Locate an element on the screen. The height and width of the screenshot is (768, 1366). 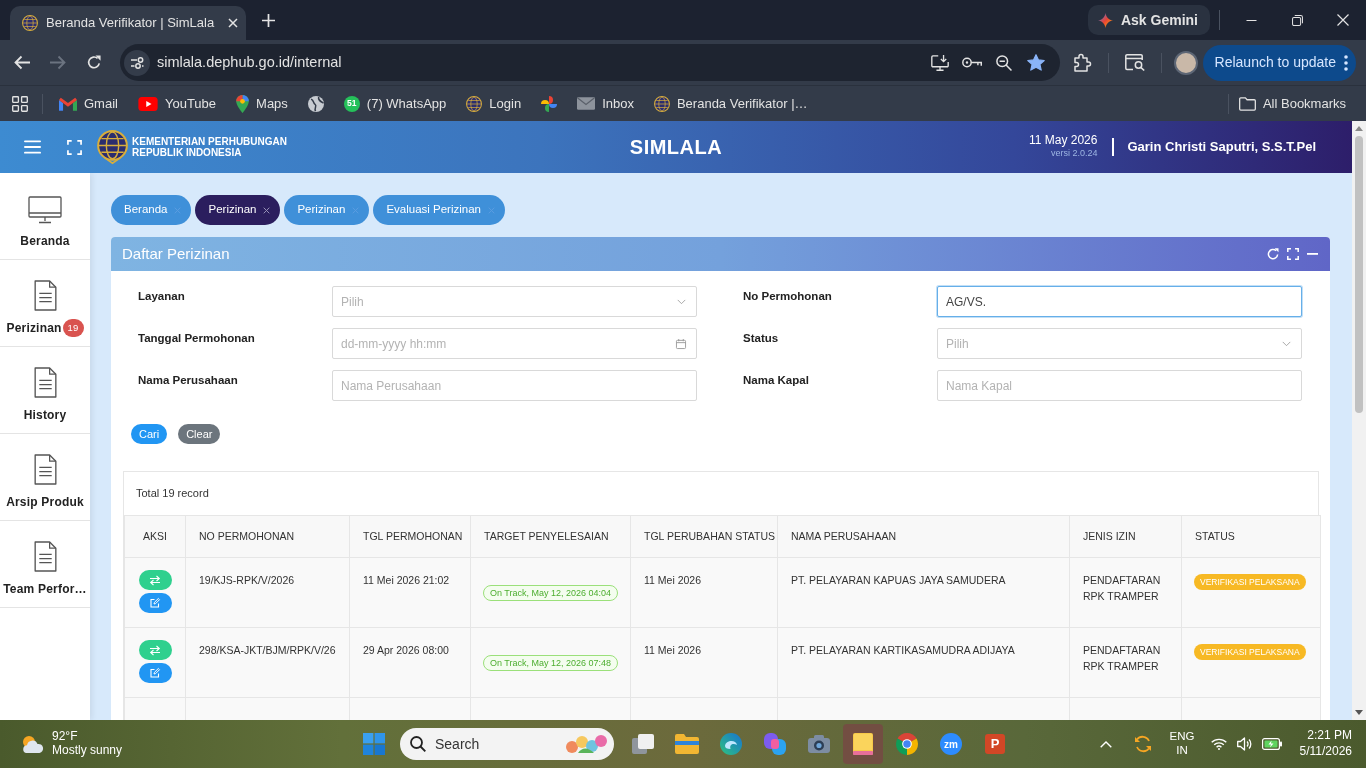
site-settings-icon is located at coordinates (137, 62).